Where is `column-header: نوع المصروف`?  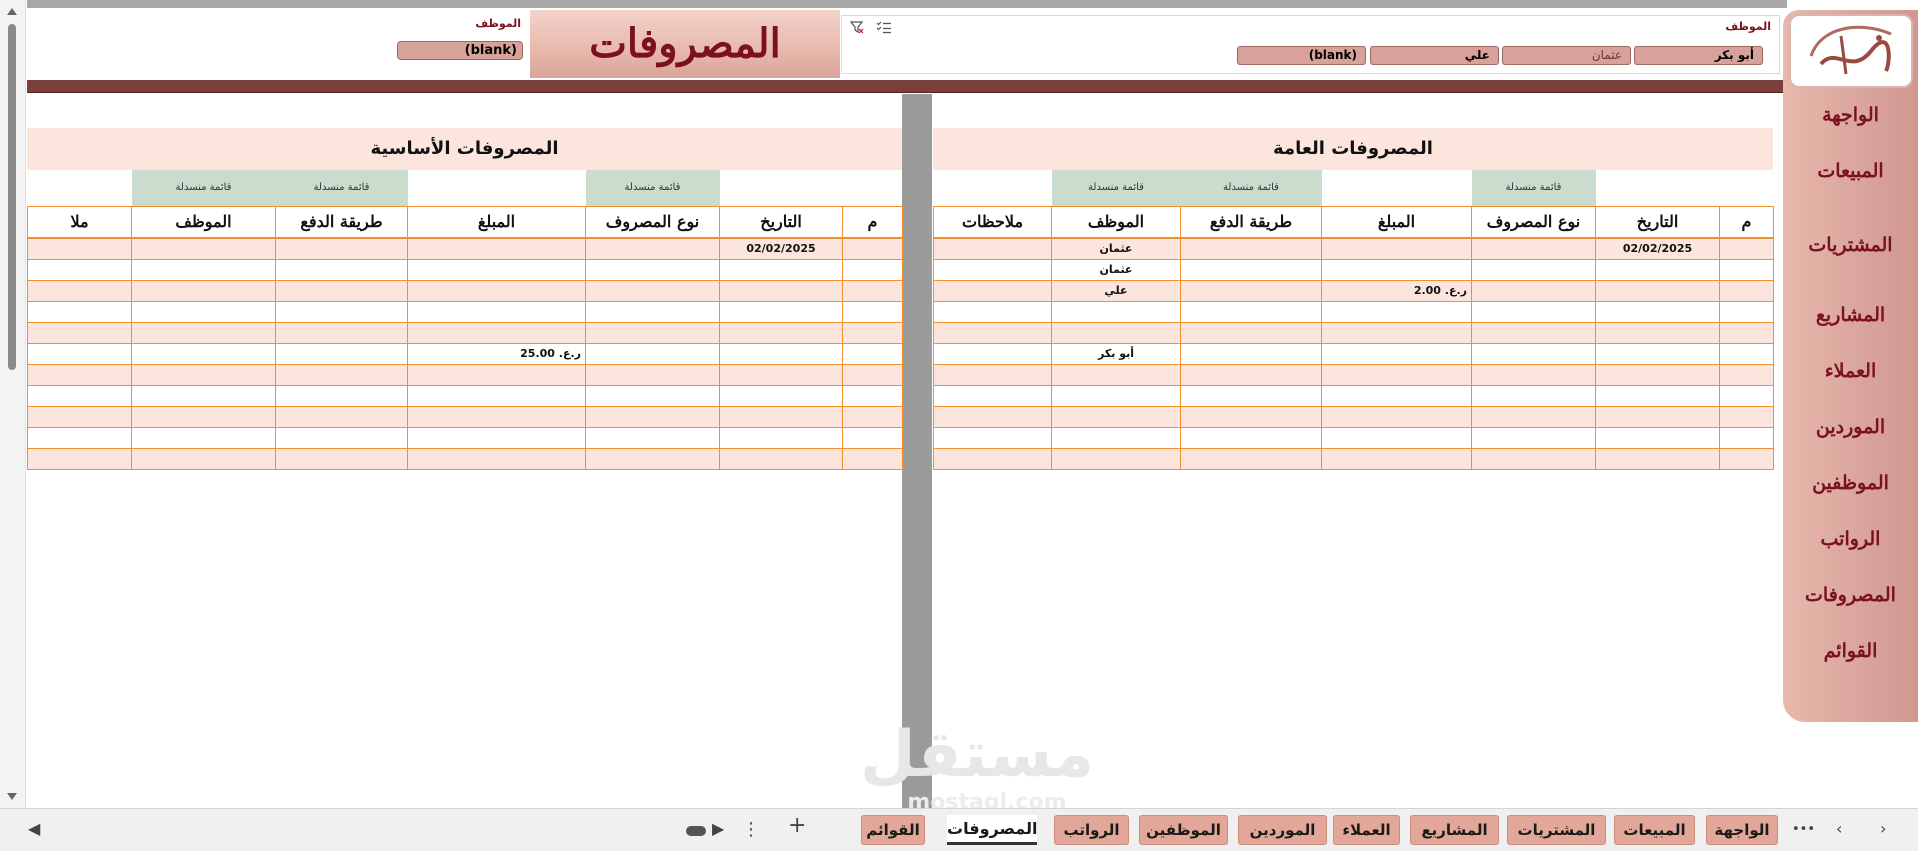 column-header: نوع المصروف is located at coordinates (652, 222).